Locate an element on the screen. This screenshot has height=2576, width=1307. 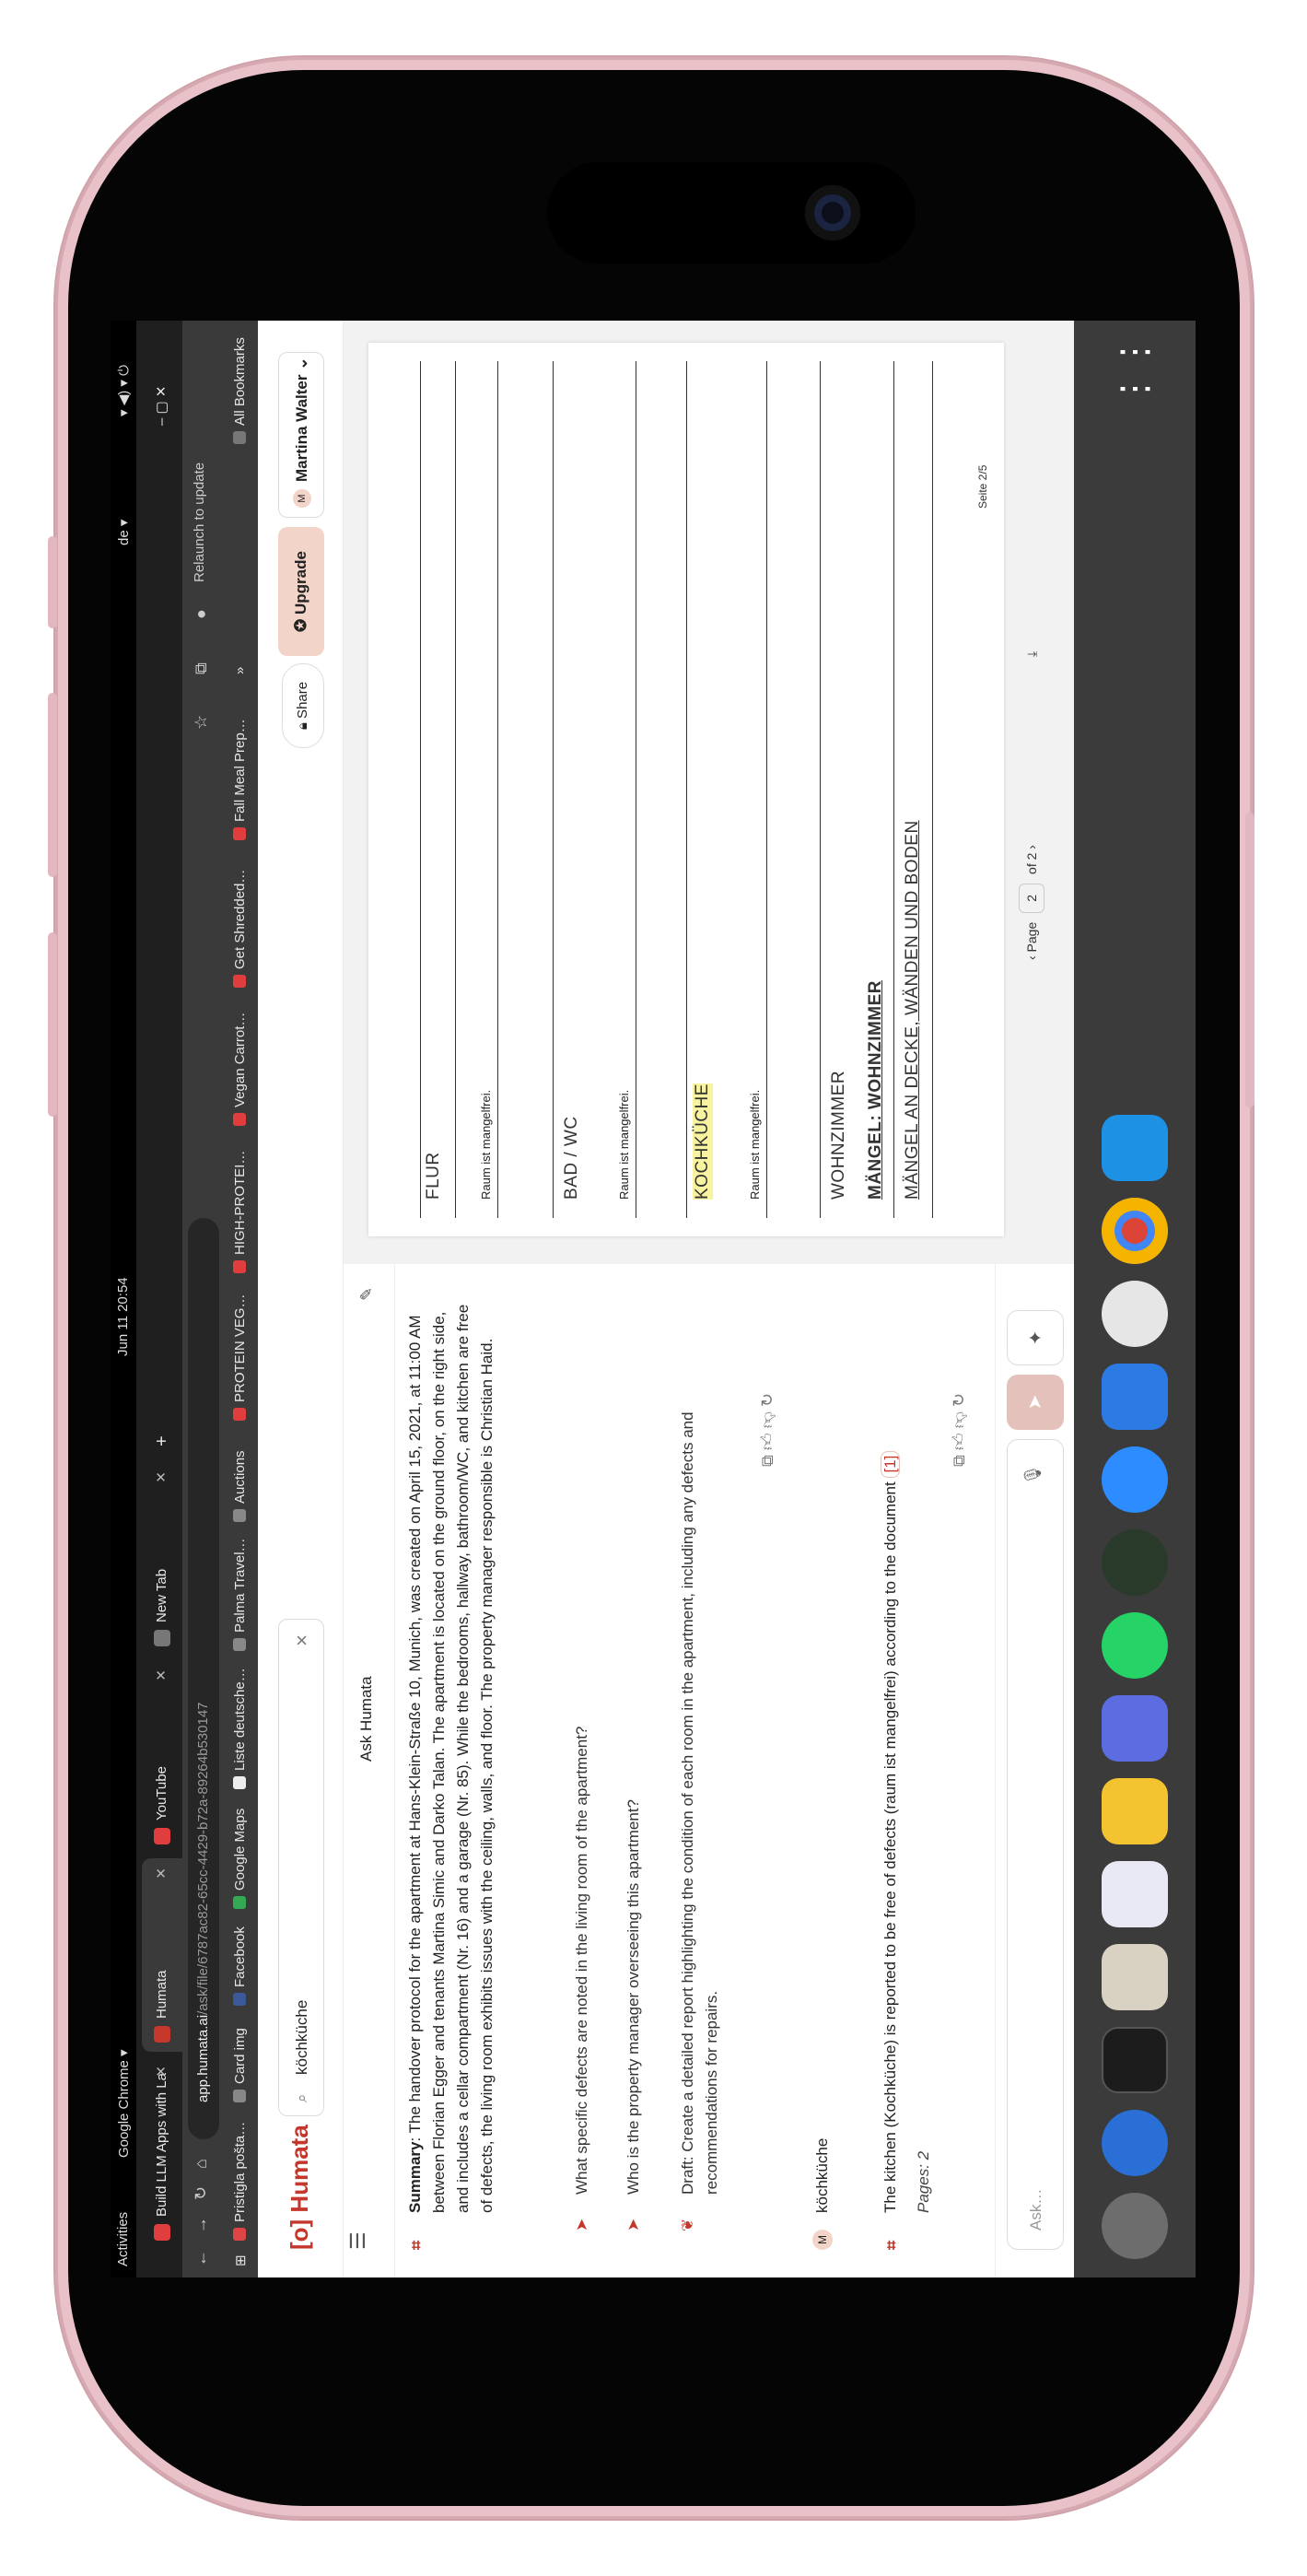
home-icon: ⌂ is located at coordinates (202, 2164).